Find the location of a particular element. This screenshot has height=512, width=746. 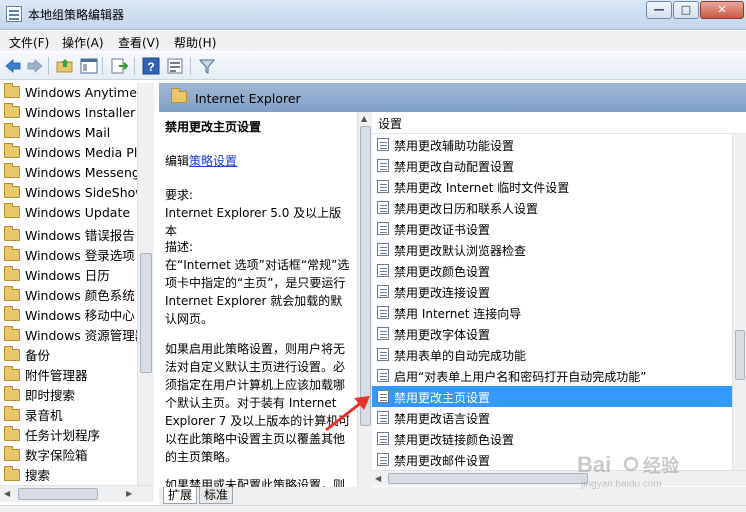

tree-item: Windows 登录选项 is located at coordinates (69, 255).